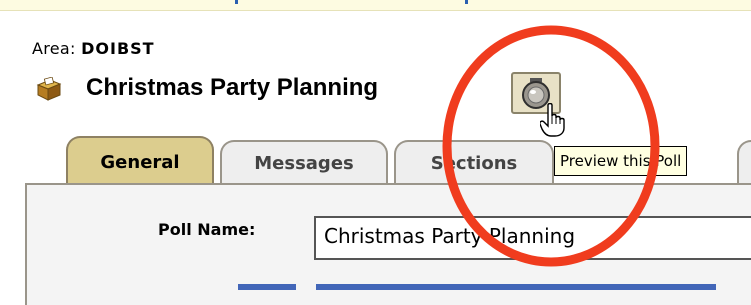  I want to click on preview-tooltip: Preview this Poll, so click(621, 161).